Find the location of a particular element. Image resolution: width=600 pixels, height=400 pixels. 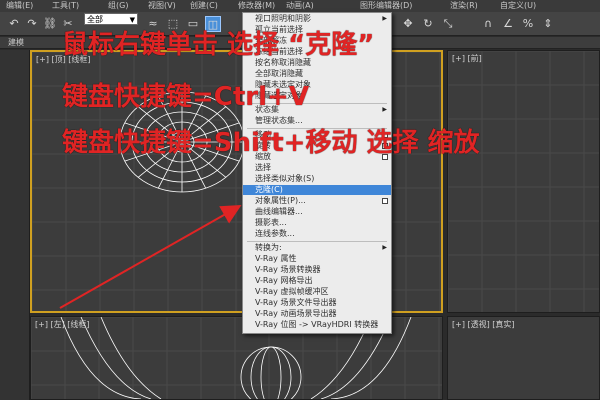

ribbon-tab-modeling: 建模 is located at coordinates (16, 43).